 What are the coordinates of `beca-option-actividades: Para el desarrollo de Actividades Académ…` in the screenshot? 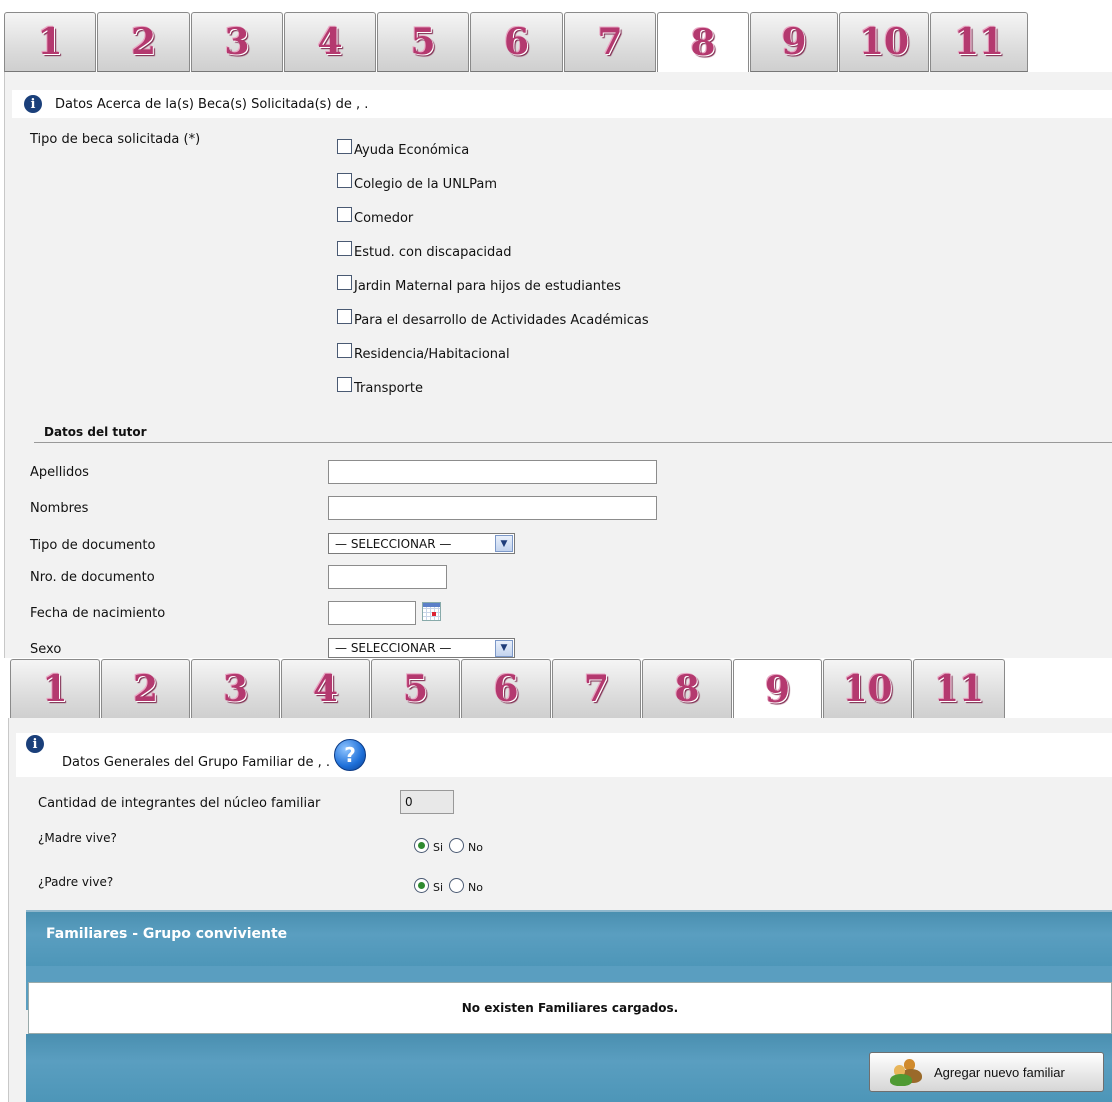 It's located at (493, 318).